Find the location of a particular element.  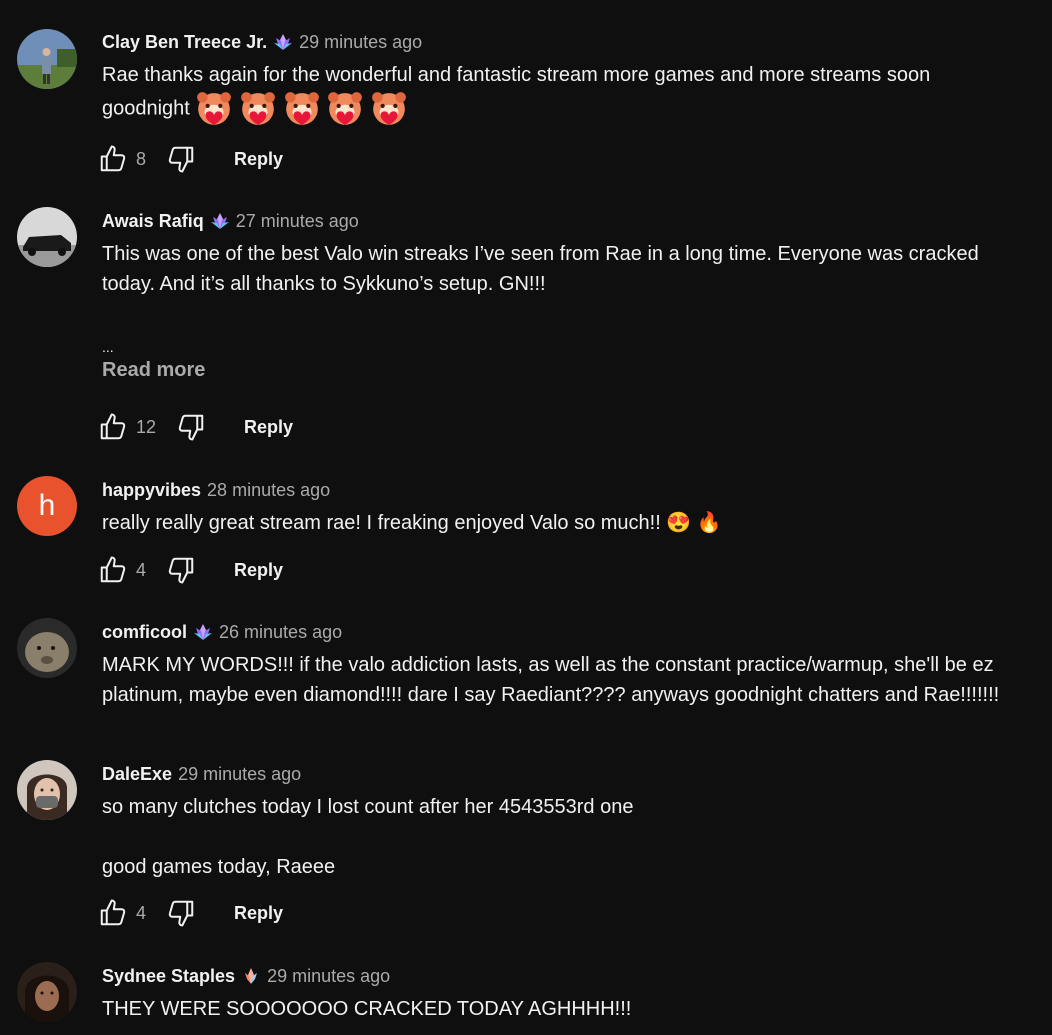

comment-actions: 12 Reply is located at coordinates (195, 427).